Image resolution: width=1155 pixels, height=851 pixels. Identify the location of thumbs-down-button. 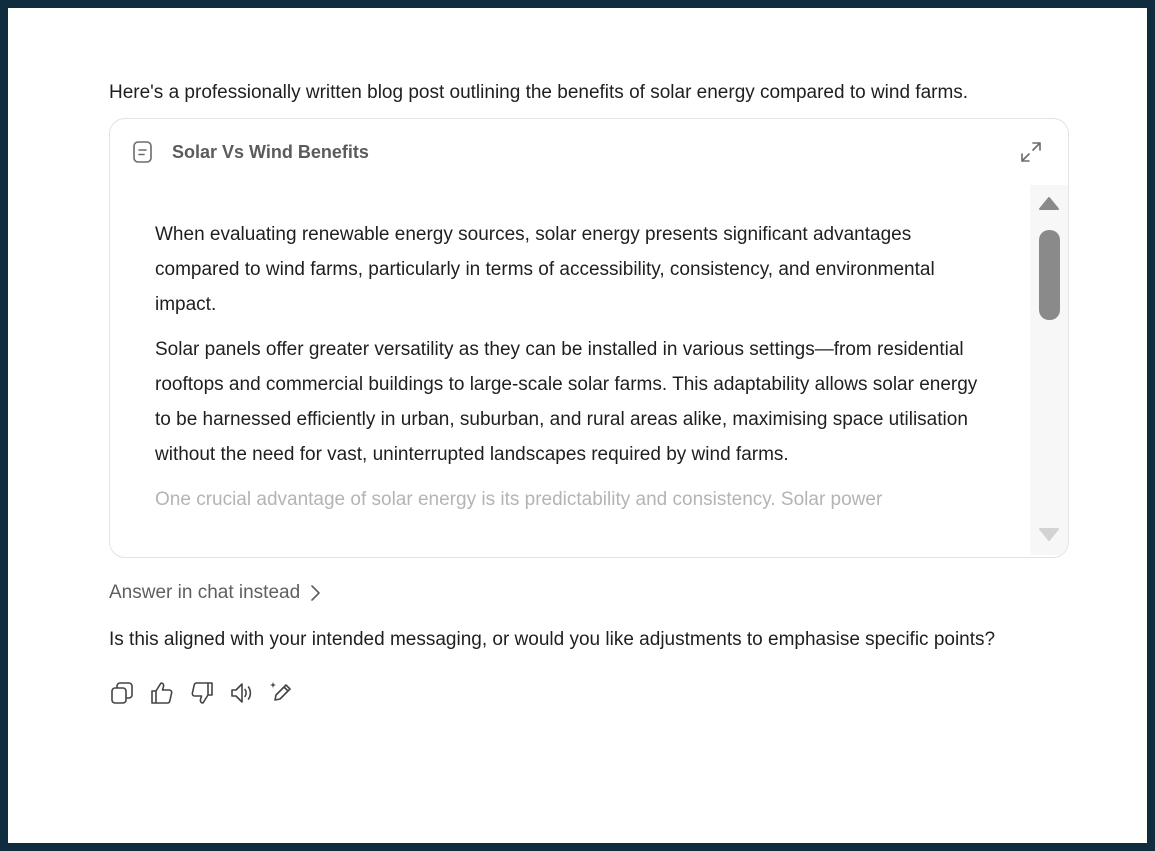
(209, 693).